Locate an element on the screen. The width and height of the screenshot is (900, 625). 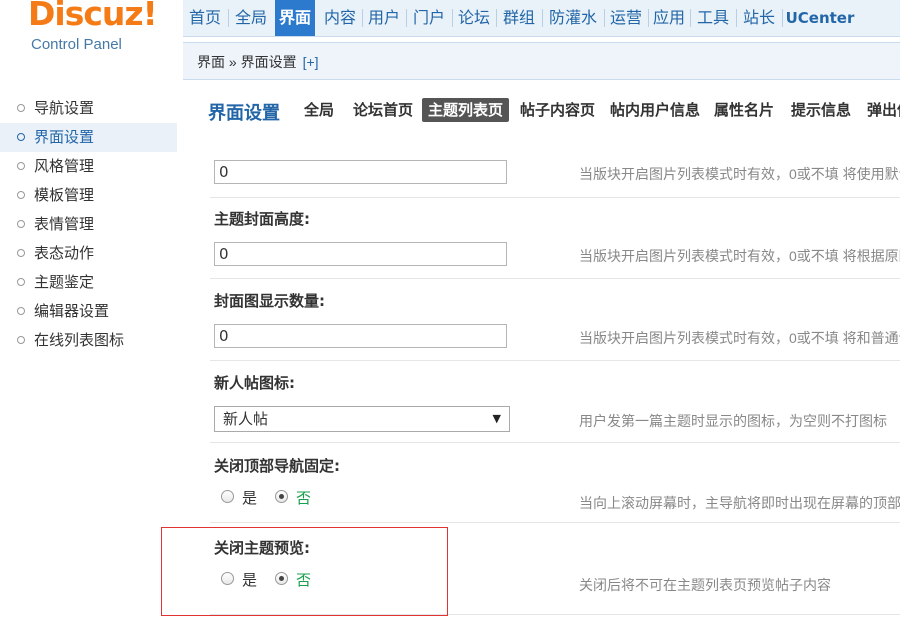
cover-height-input: 0 is located at coordinates (360, 254).